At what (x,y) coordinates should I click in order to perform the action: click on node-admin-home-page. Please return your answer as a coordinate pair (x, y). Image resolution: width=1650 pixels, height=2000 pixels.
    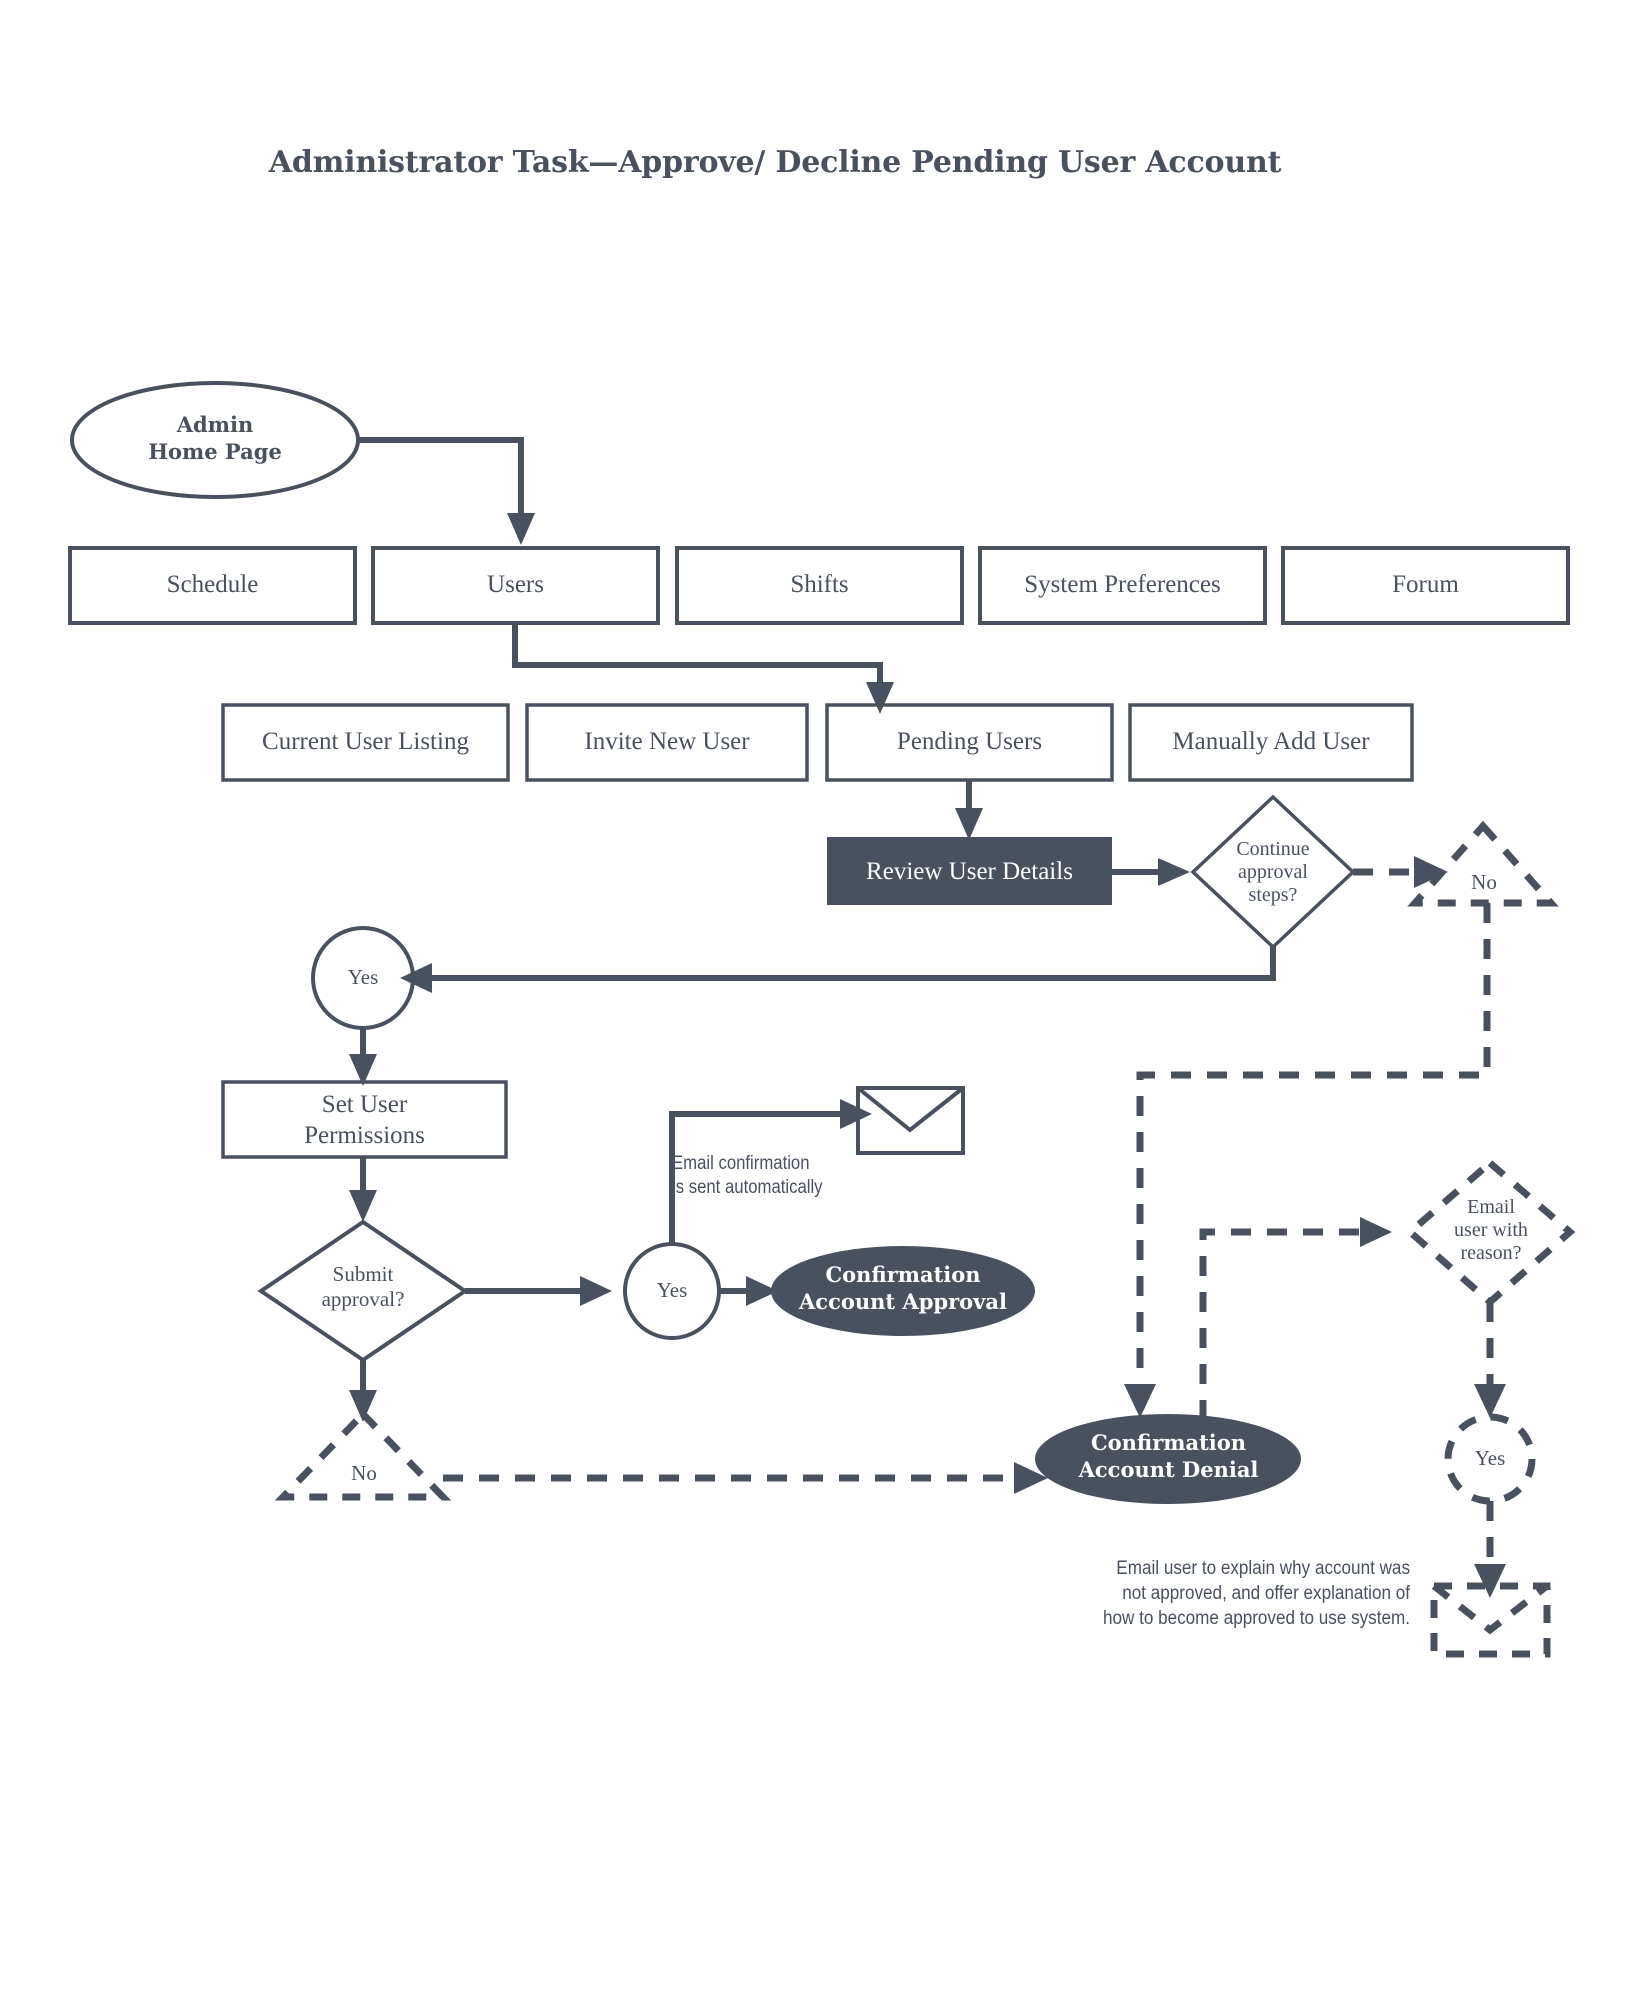
    Looking at the image, I should click on (215, 440).